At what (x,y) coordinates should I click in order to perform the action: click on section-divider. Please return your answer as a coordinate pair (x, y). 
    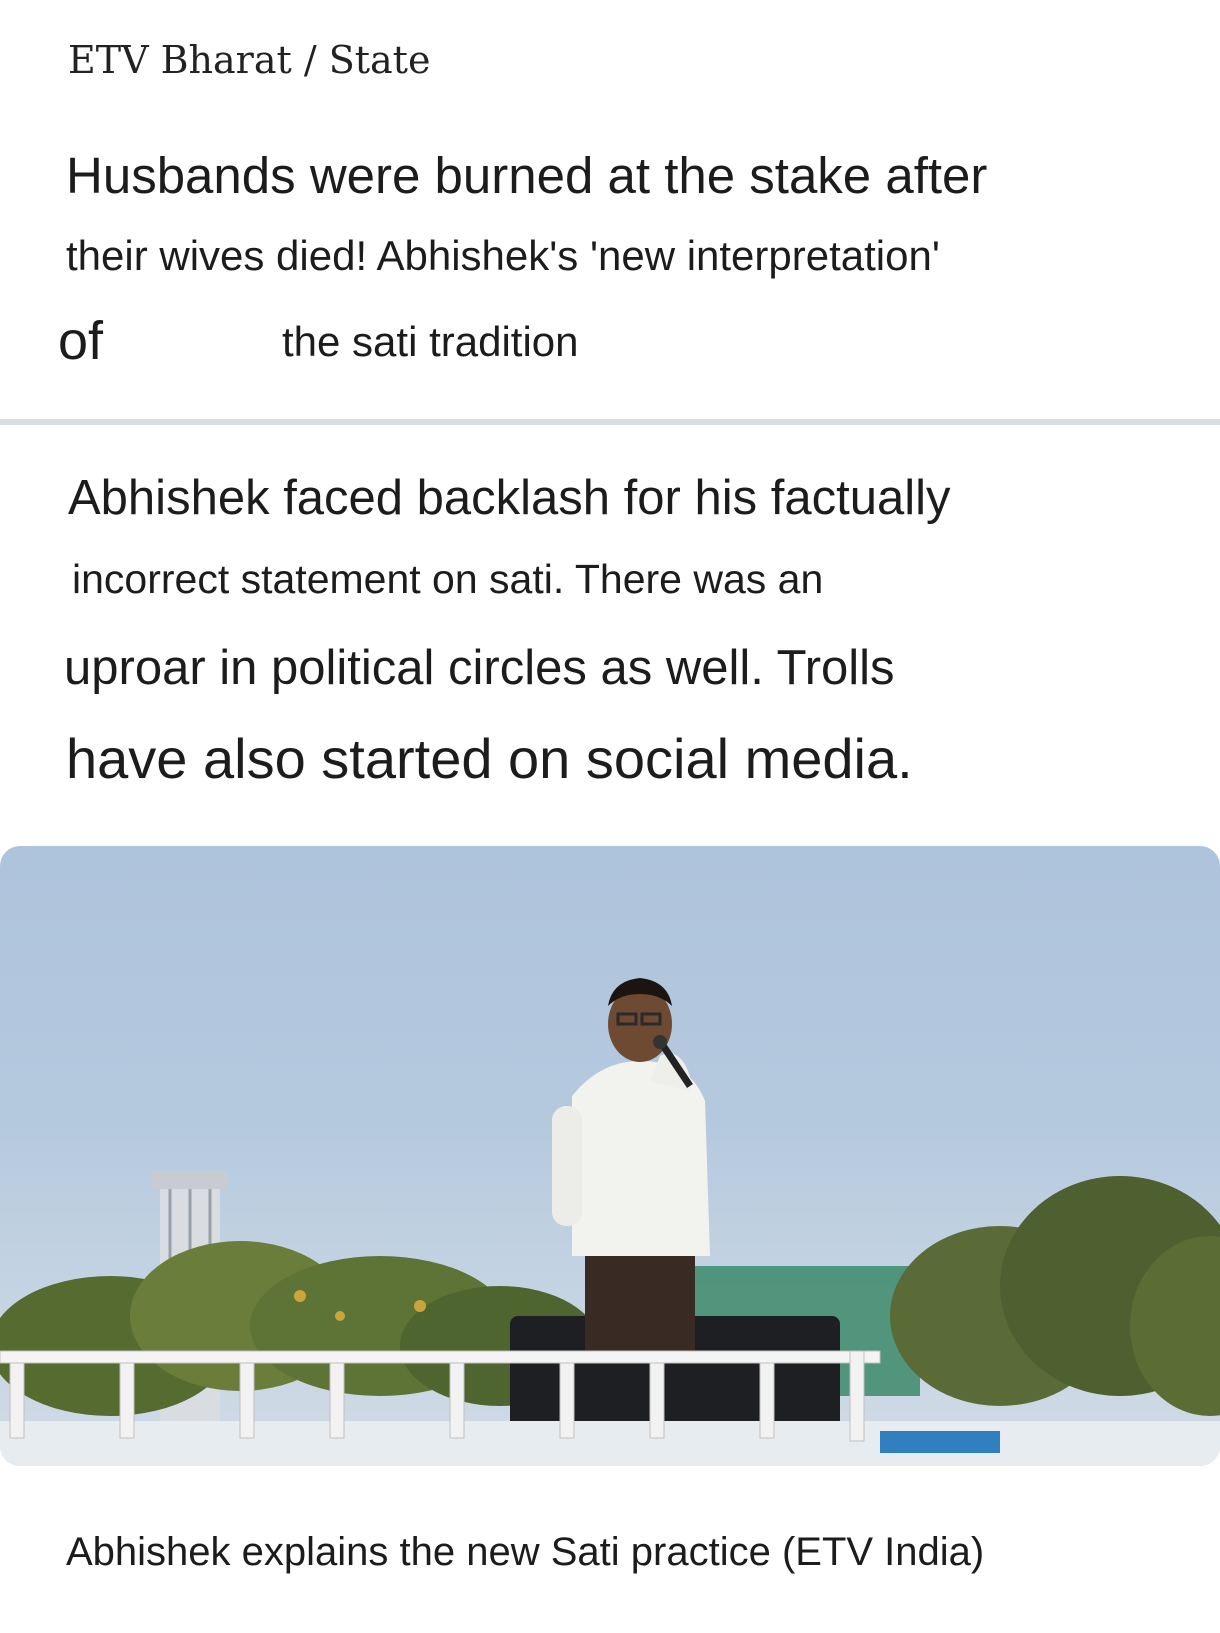
    Looking at the image, I should click on (610, 422).